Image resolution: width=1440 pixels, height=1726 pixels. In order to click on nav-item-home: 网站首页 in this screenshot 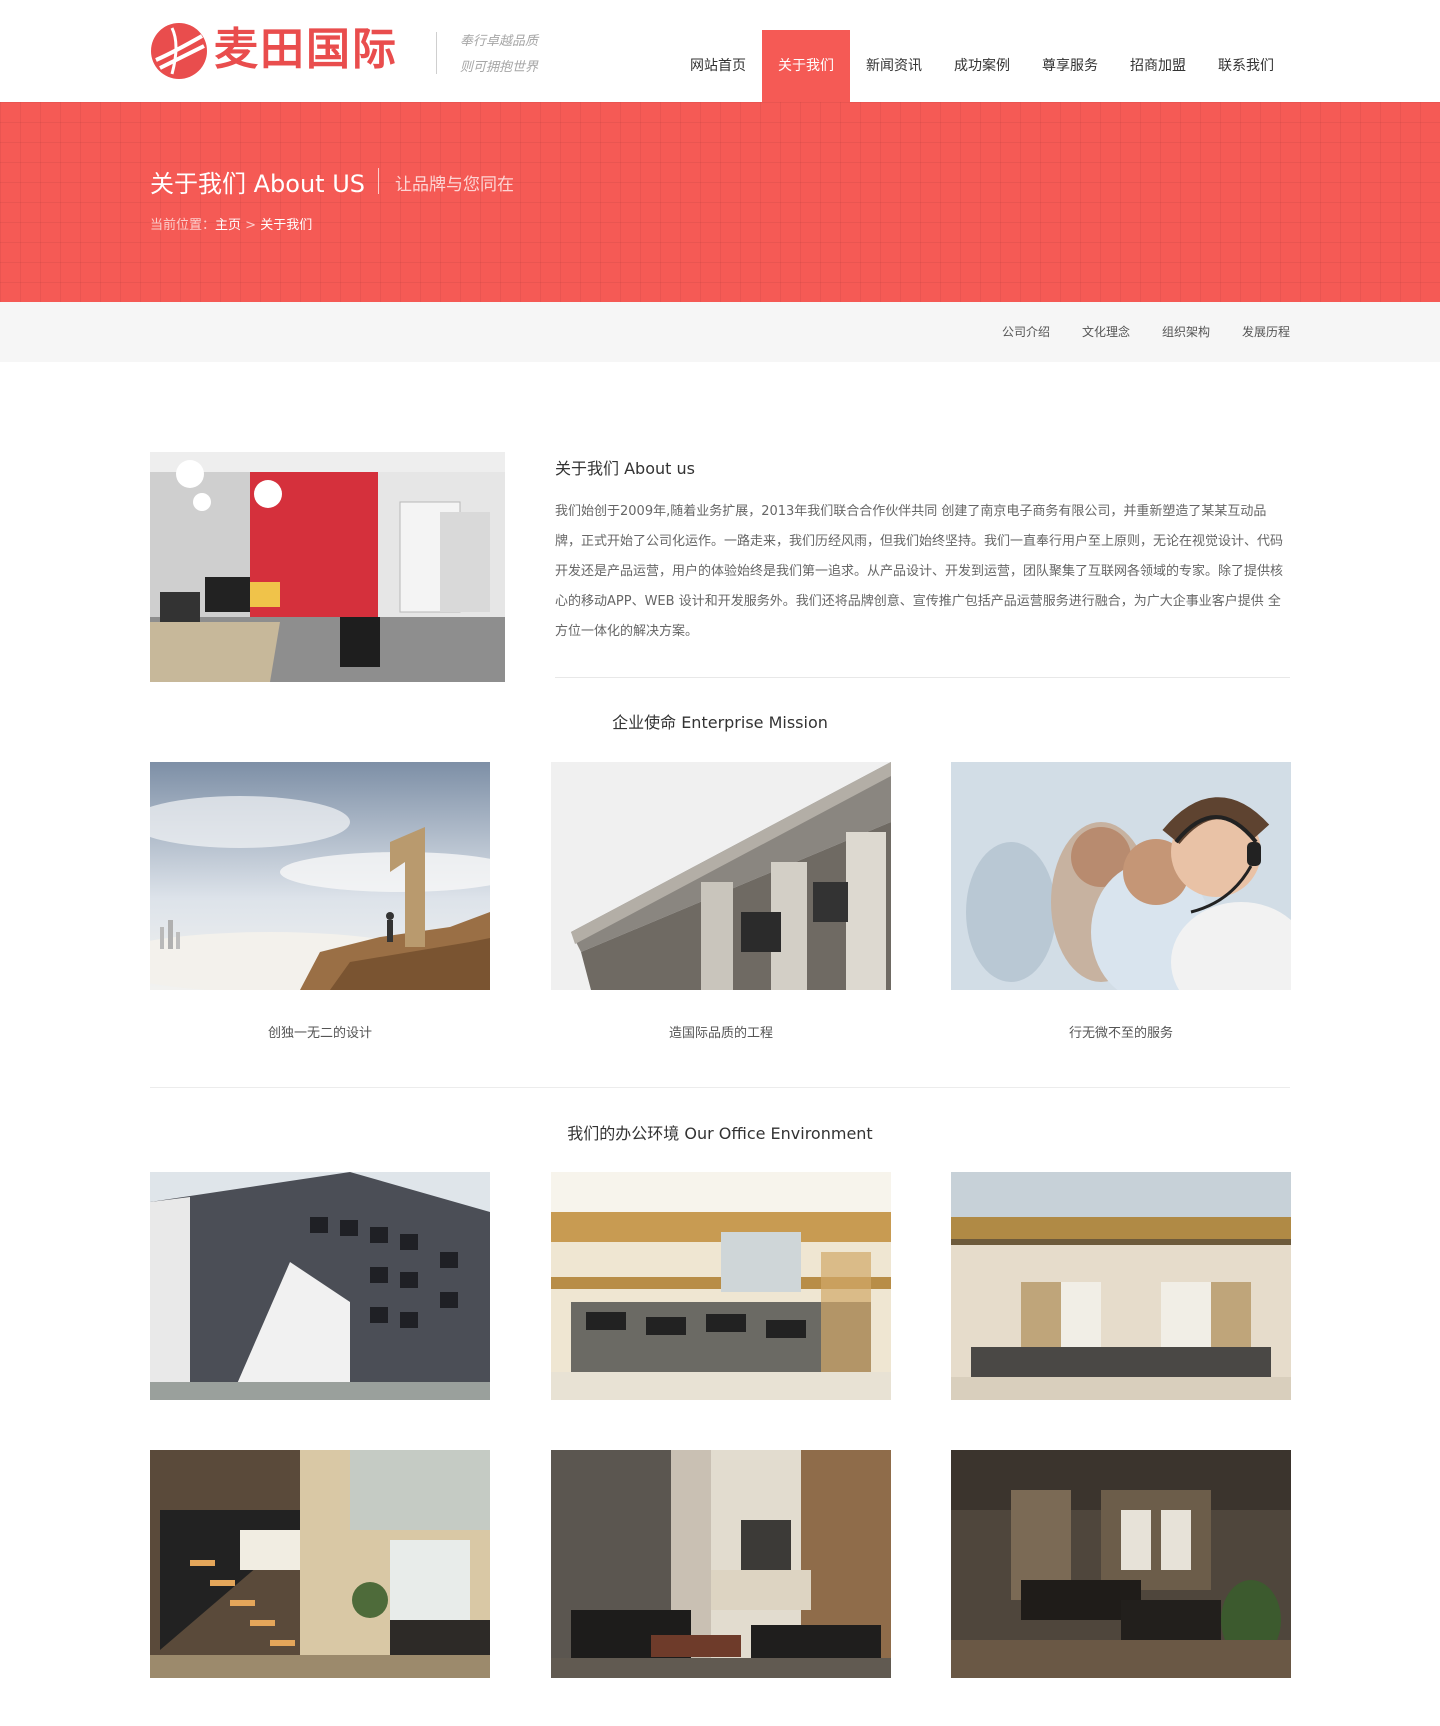, I will do `click(718, 66)`.